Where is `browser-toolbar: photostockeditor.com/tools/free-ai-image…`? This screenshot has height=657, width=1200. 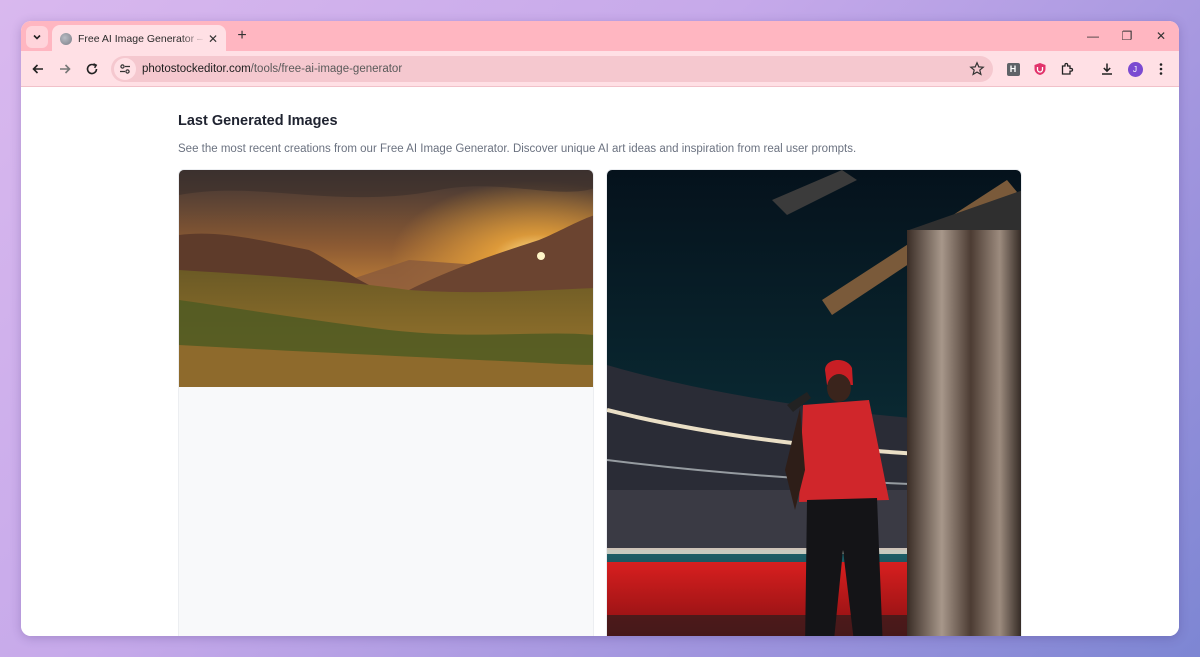 browser-toolbar: photostockeditor.com/tools/free-ai-image… is located at coordinates (600, 69).